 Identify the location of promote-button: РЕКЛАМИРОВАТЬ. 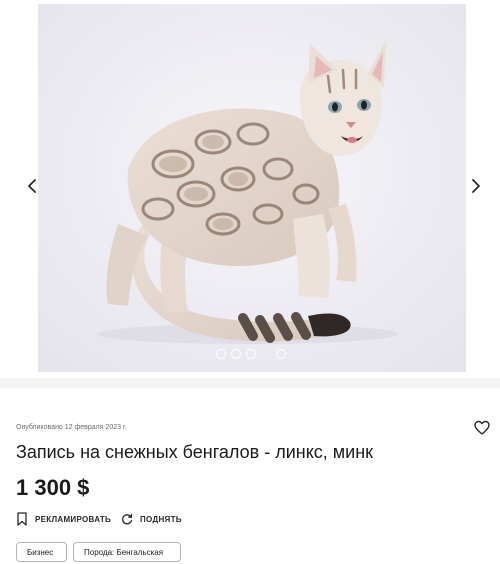
(63, 519).